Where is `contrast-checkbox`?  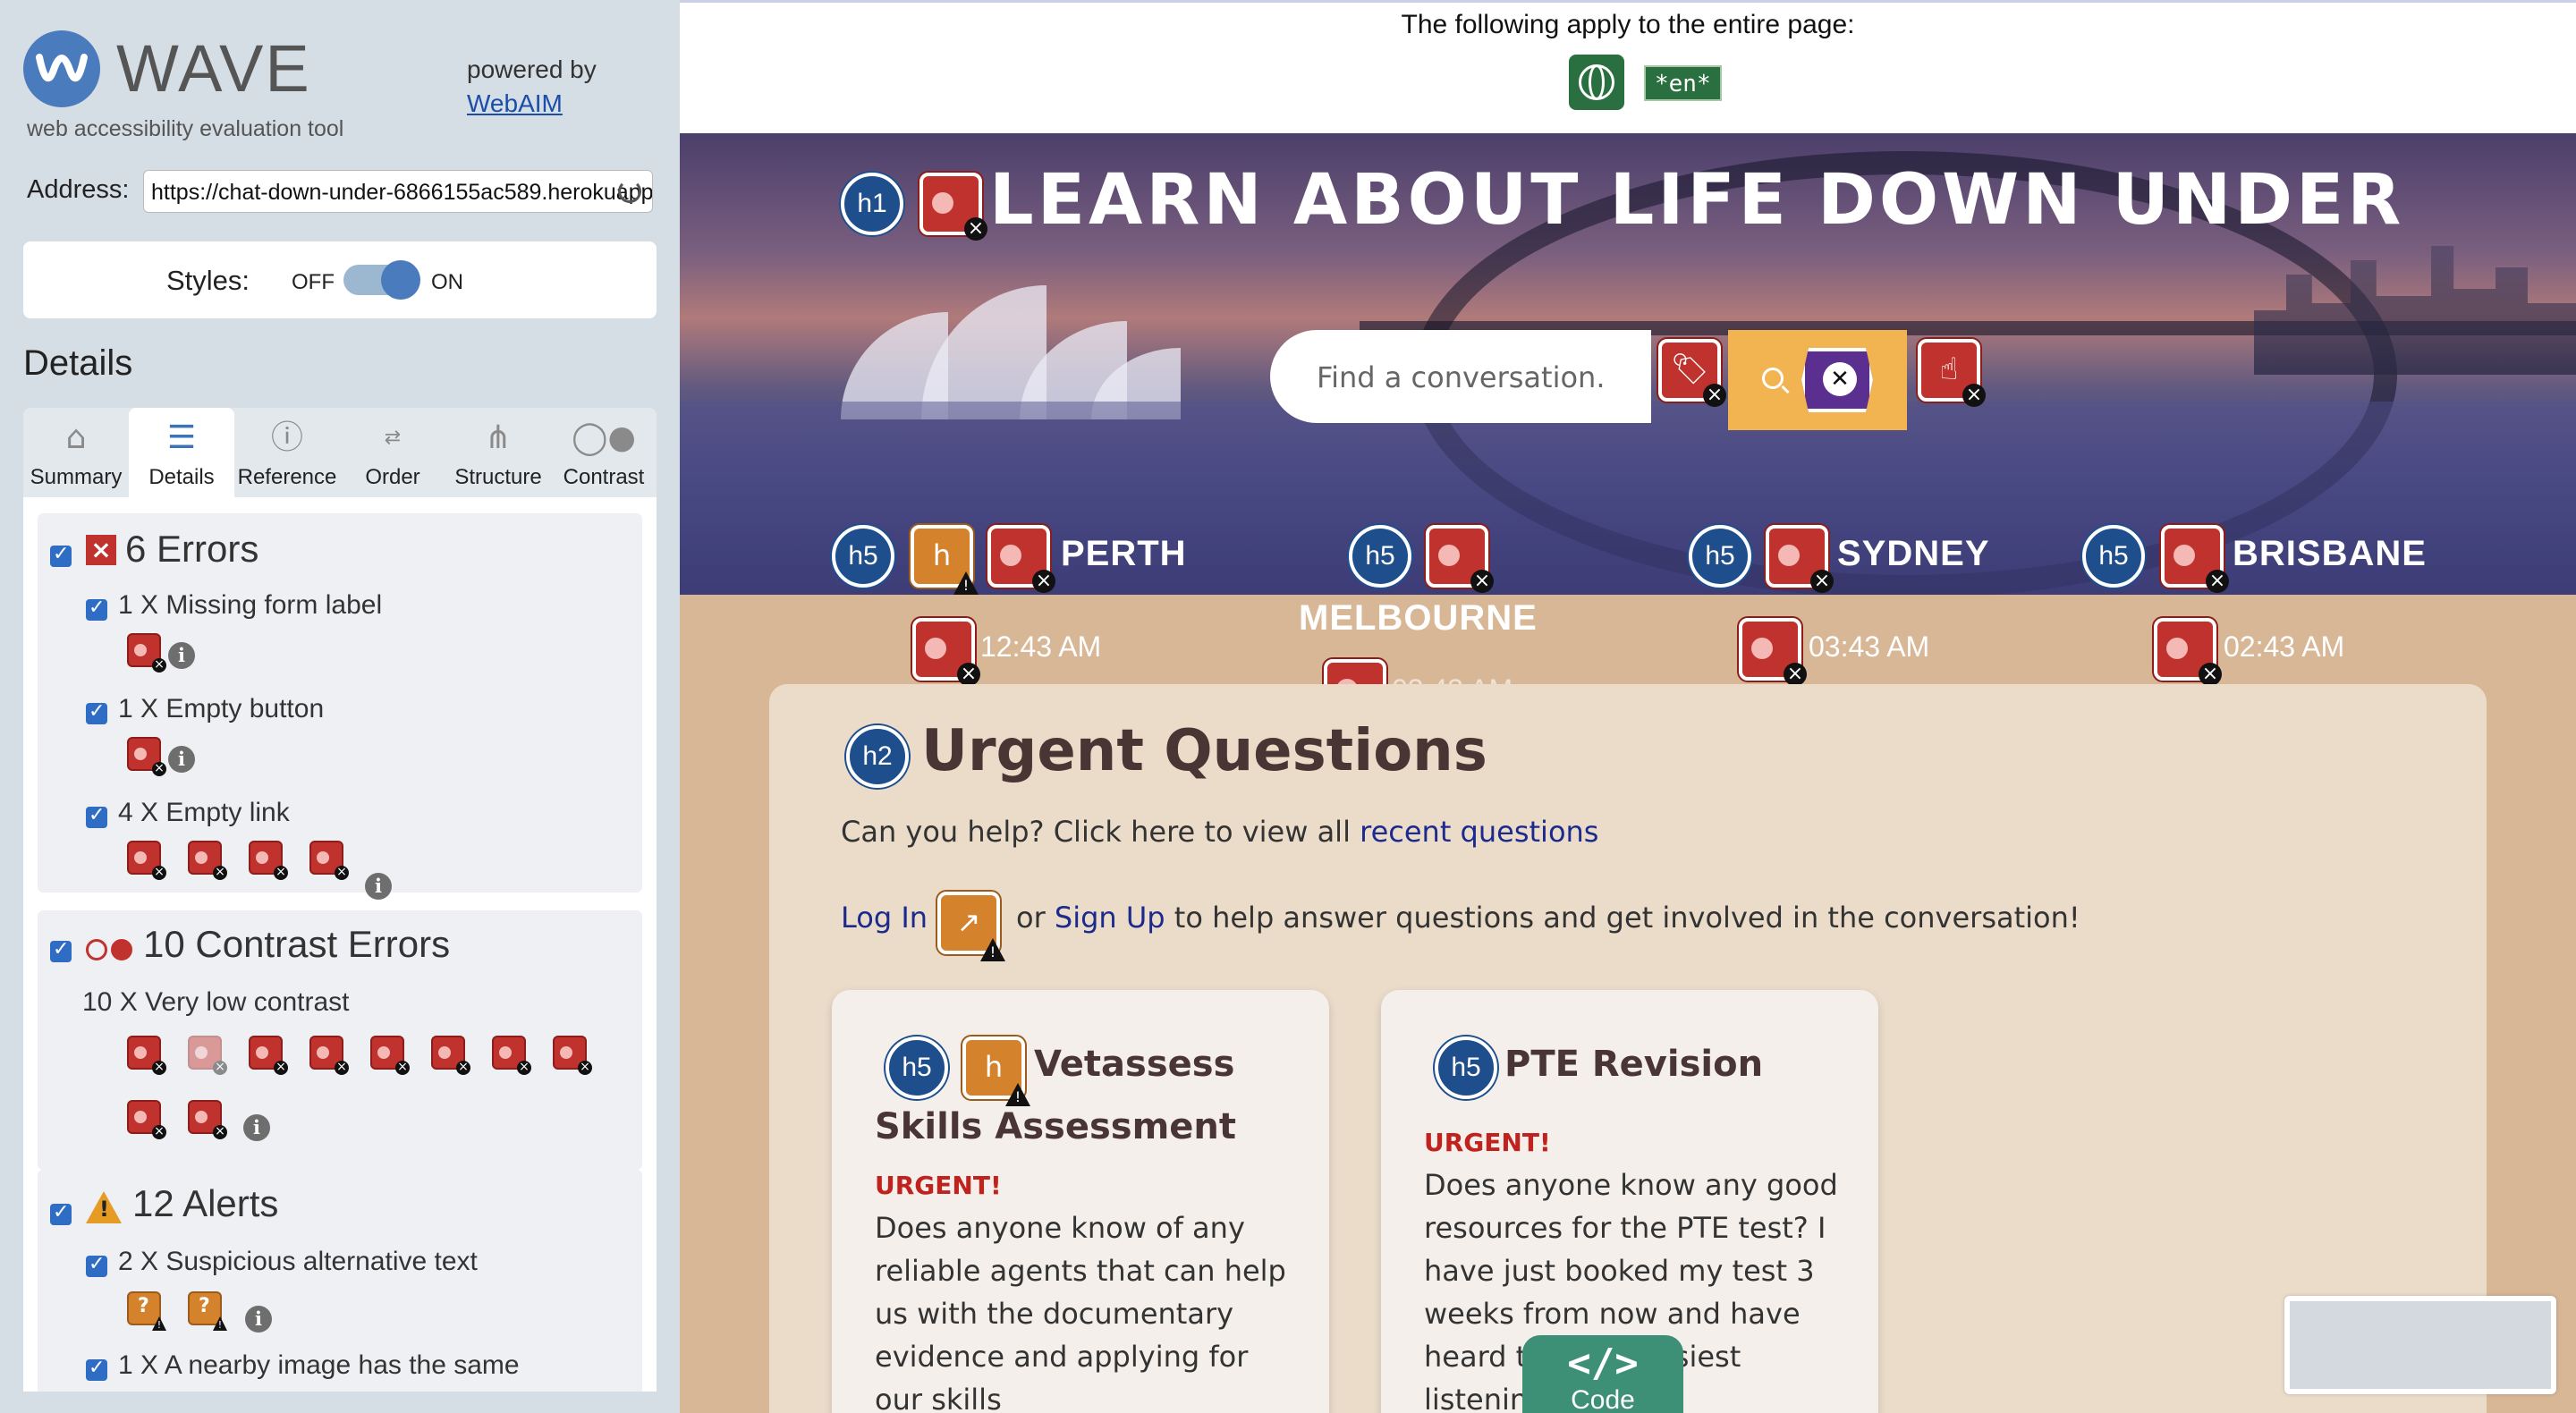
contrast-checkbox is located at coordinates (61, 950).